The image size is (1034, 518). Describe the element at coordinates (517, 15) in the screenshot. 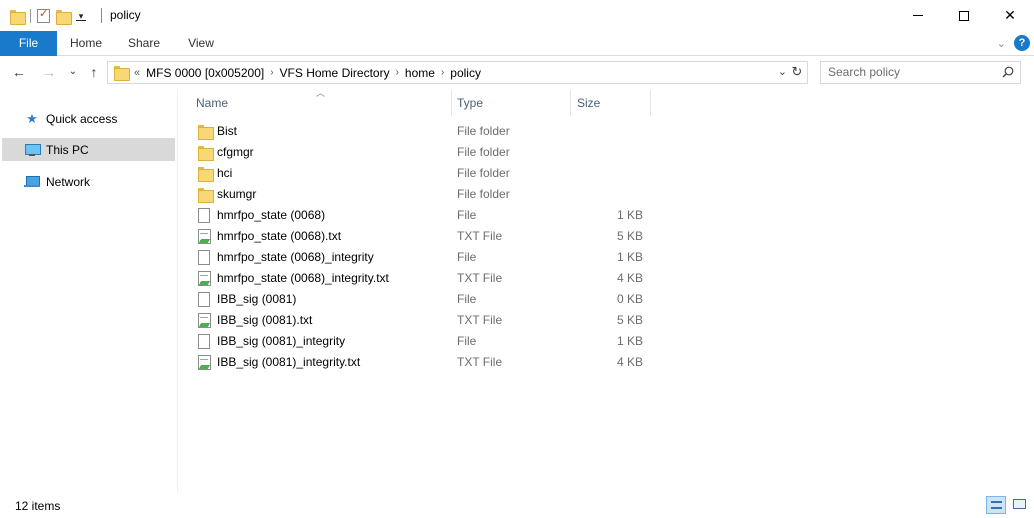

I see `title-bar: ▾ policy ✕` at that location.